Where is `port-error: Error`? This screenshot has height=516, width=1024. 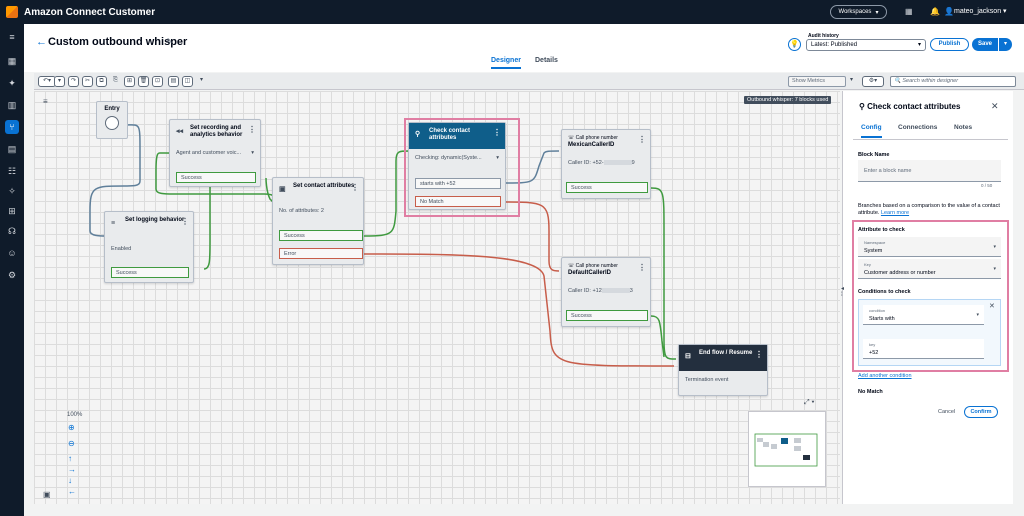 port-error: Error is located at coordinates (321, 253).